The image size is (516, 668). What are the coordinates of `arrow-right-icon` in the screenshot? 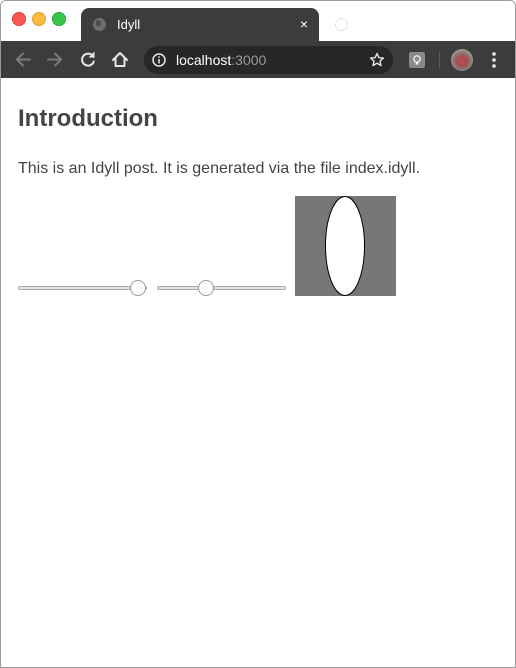 It's located at (55, 59).